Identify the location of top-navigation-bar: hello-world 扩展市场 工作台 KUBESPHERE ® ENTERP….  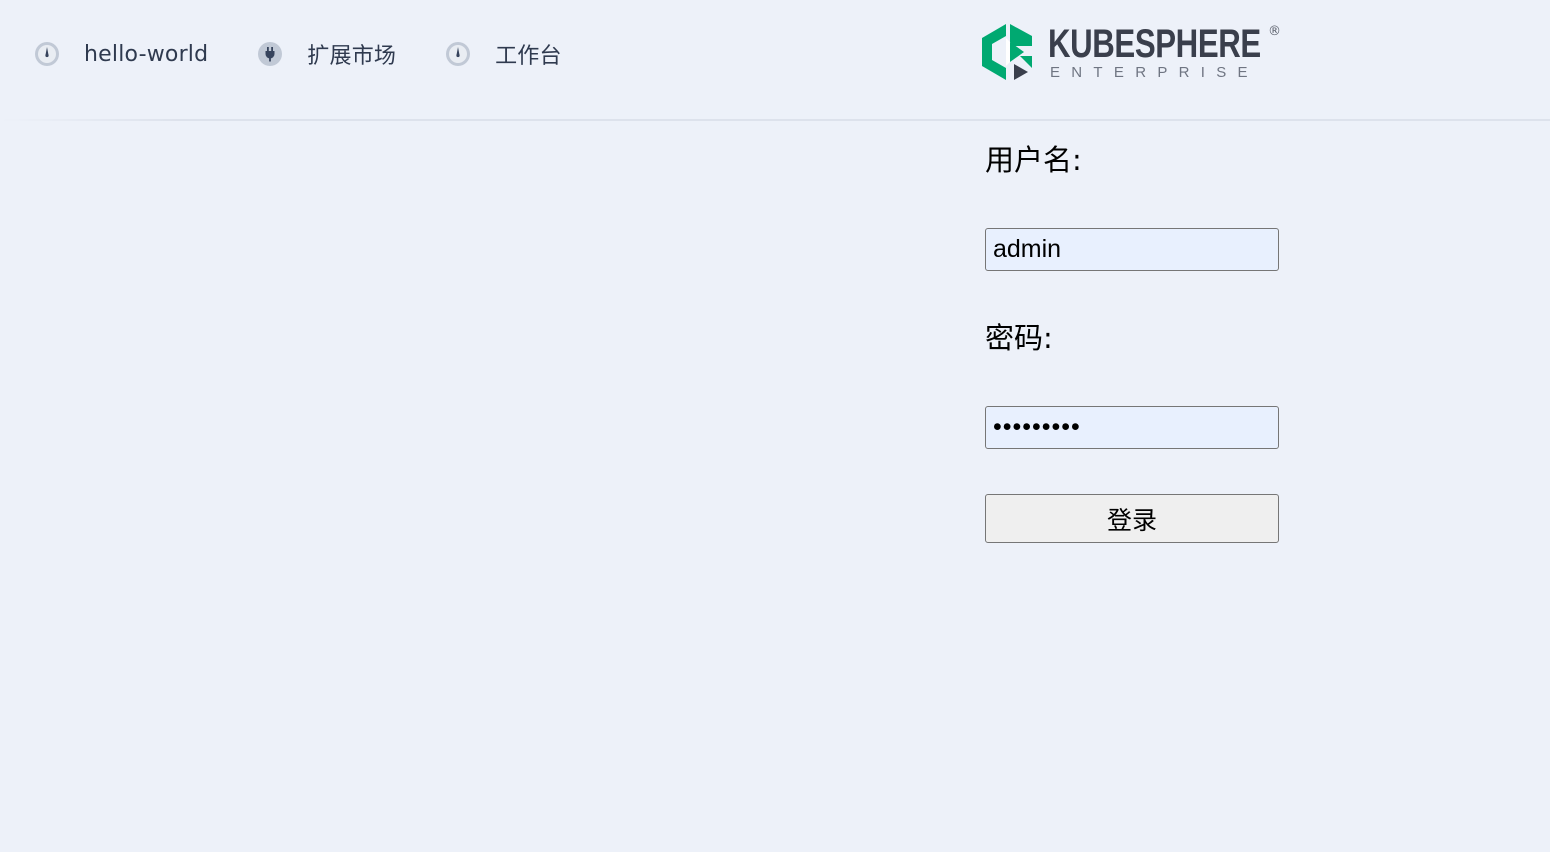
(775, 60).